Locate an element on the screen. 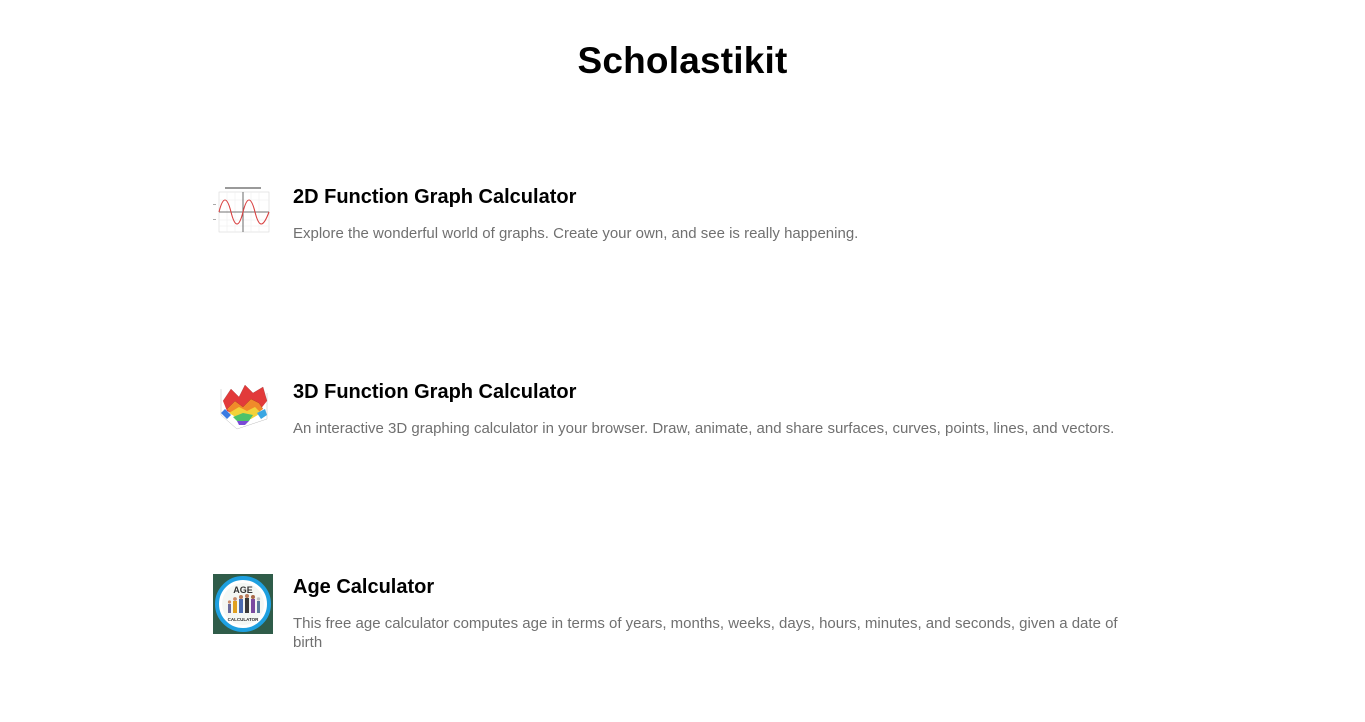  2d-graph-thumbnail-icon is located at coordinates (243, 214).